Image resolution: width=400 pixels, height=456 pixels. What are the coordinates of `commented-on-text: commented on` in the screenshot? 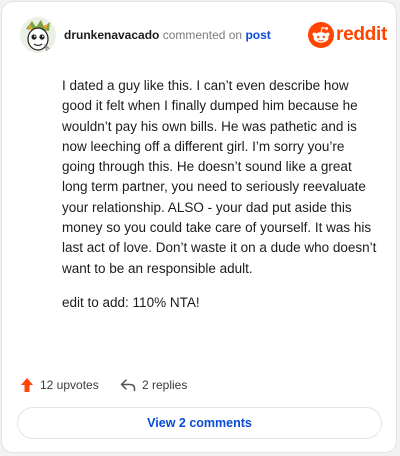 It's located at (202, 35).